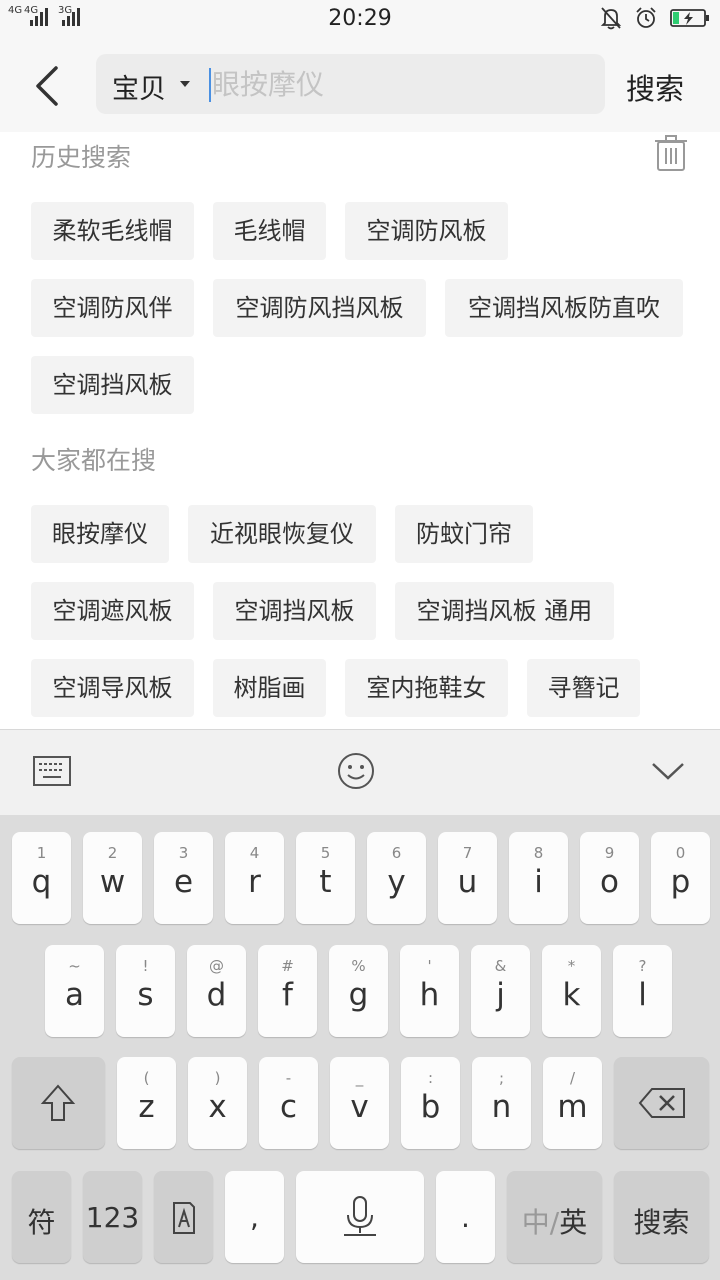 The width and height of the screenshot is (720, 1280). What do you see at coordinates (183, 878) in the screenshot?
I see `letter-key: 3e` at bounding box center [183, 878].